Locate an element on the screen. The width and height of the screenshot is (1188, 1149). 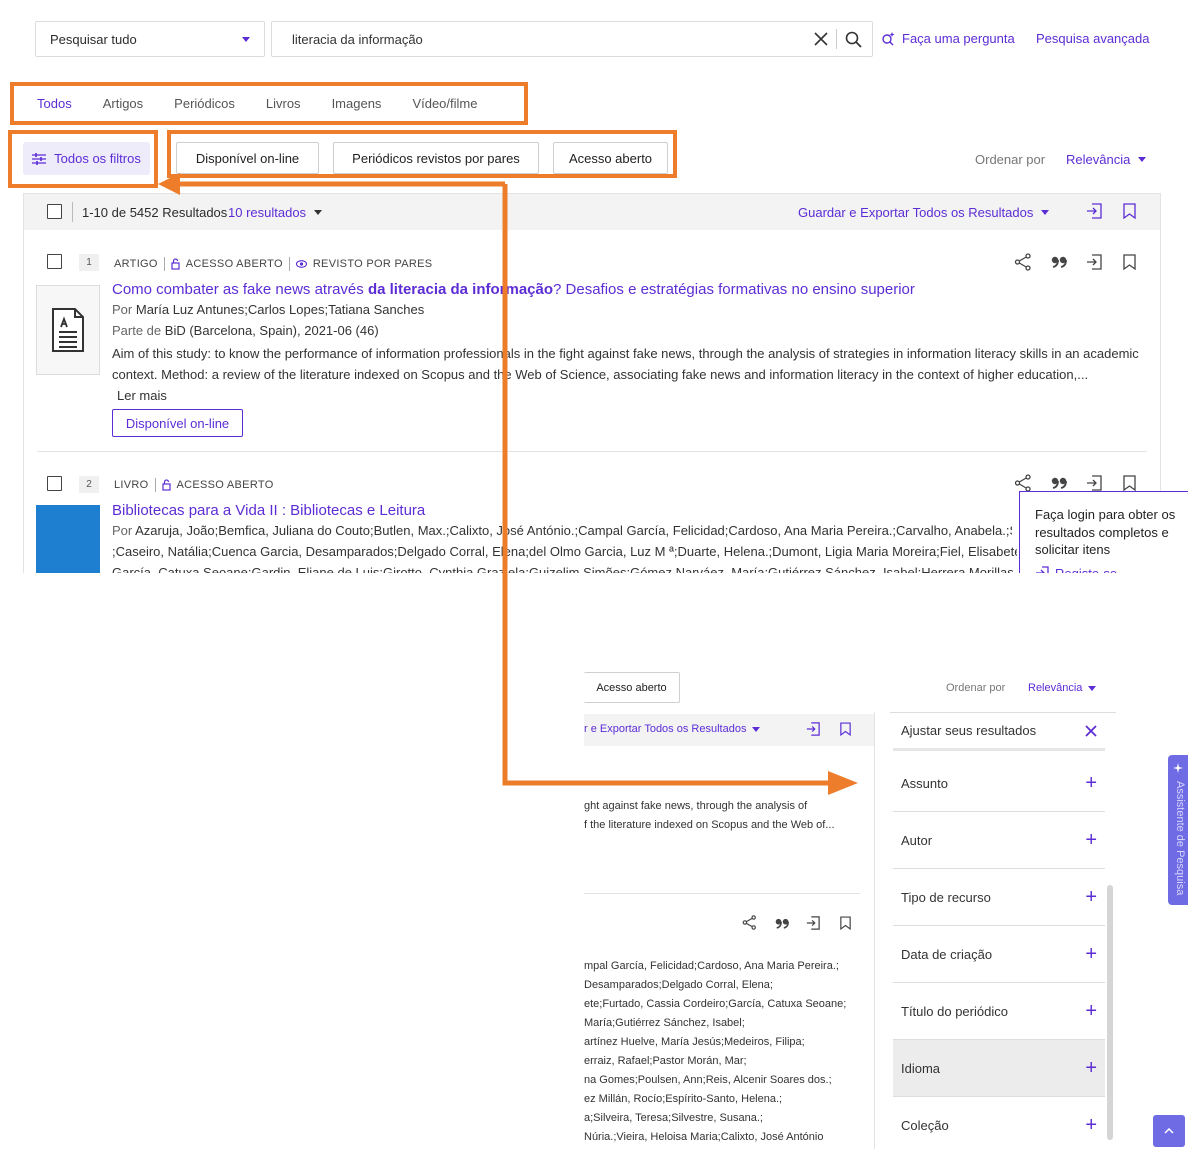
register-link: Registe-se is located at coordinates (1111, 569).